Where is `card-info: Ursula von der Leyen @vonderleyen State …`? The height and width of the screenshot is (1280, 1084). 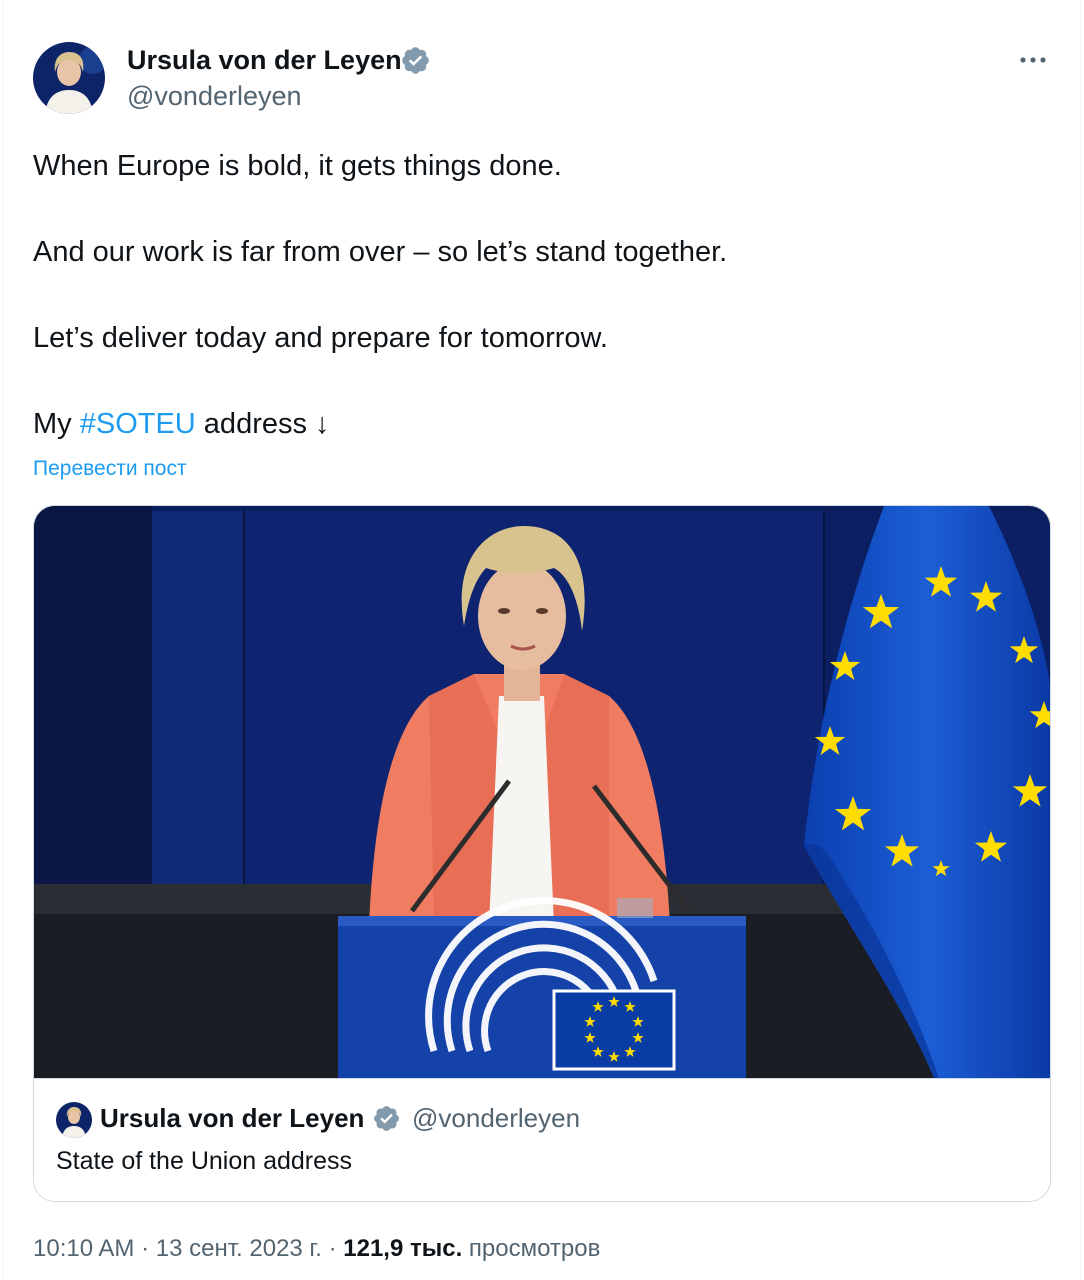
card-info: Ursula von der Leyen @vonderleyen State … is located at coordinates (542, 1139).